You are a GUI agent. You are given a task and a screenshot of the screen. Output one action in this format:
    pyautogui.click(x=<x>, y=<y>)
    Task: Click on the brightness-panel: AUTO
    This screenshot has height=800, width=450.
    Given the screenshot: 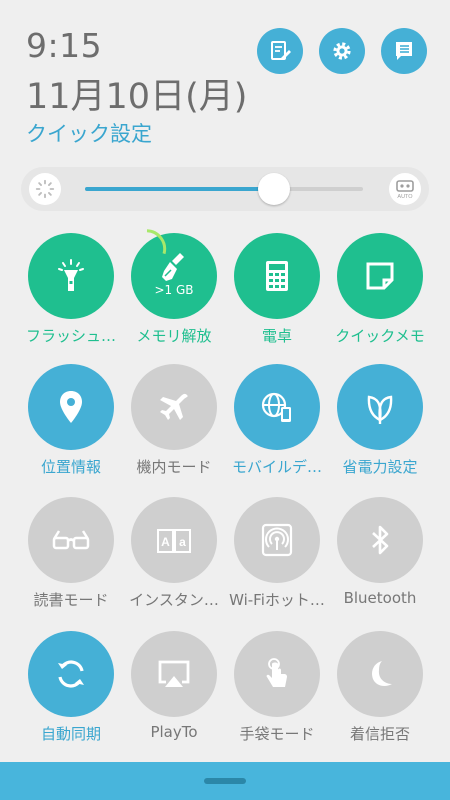 What is the action you would take?
    pyautogui.click(x=225, y=189)
    